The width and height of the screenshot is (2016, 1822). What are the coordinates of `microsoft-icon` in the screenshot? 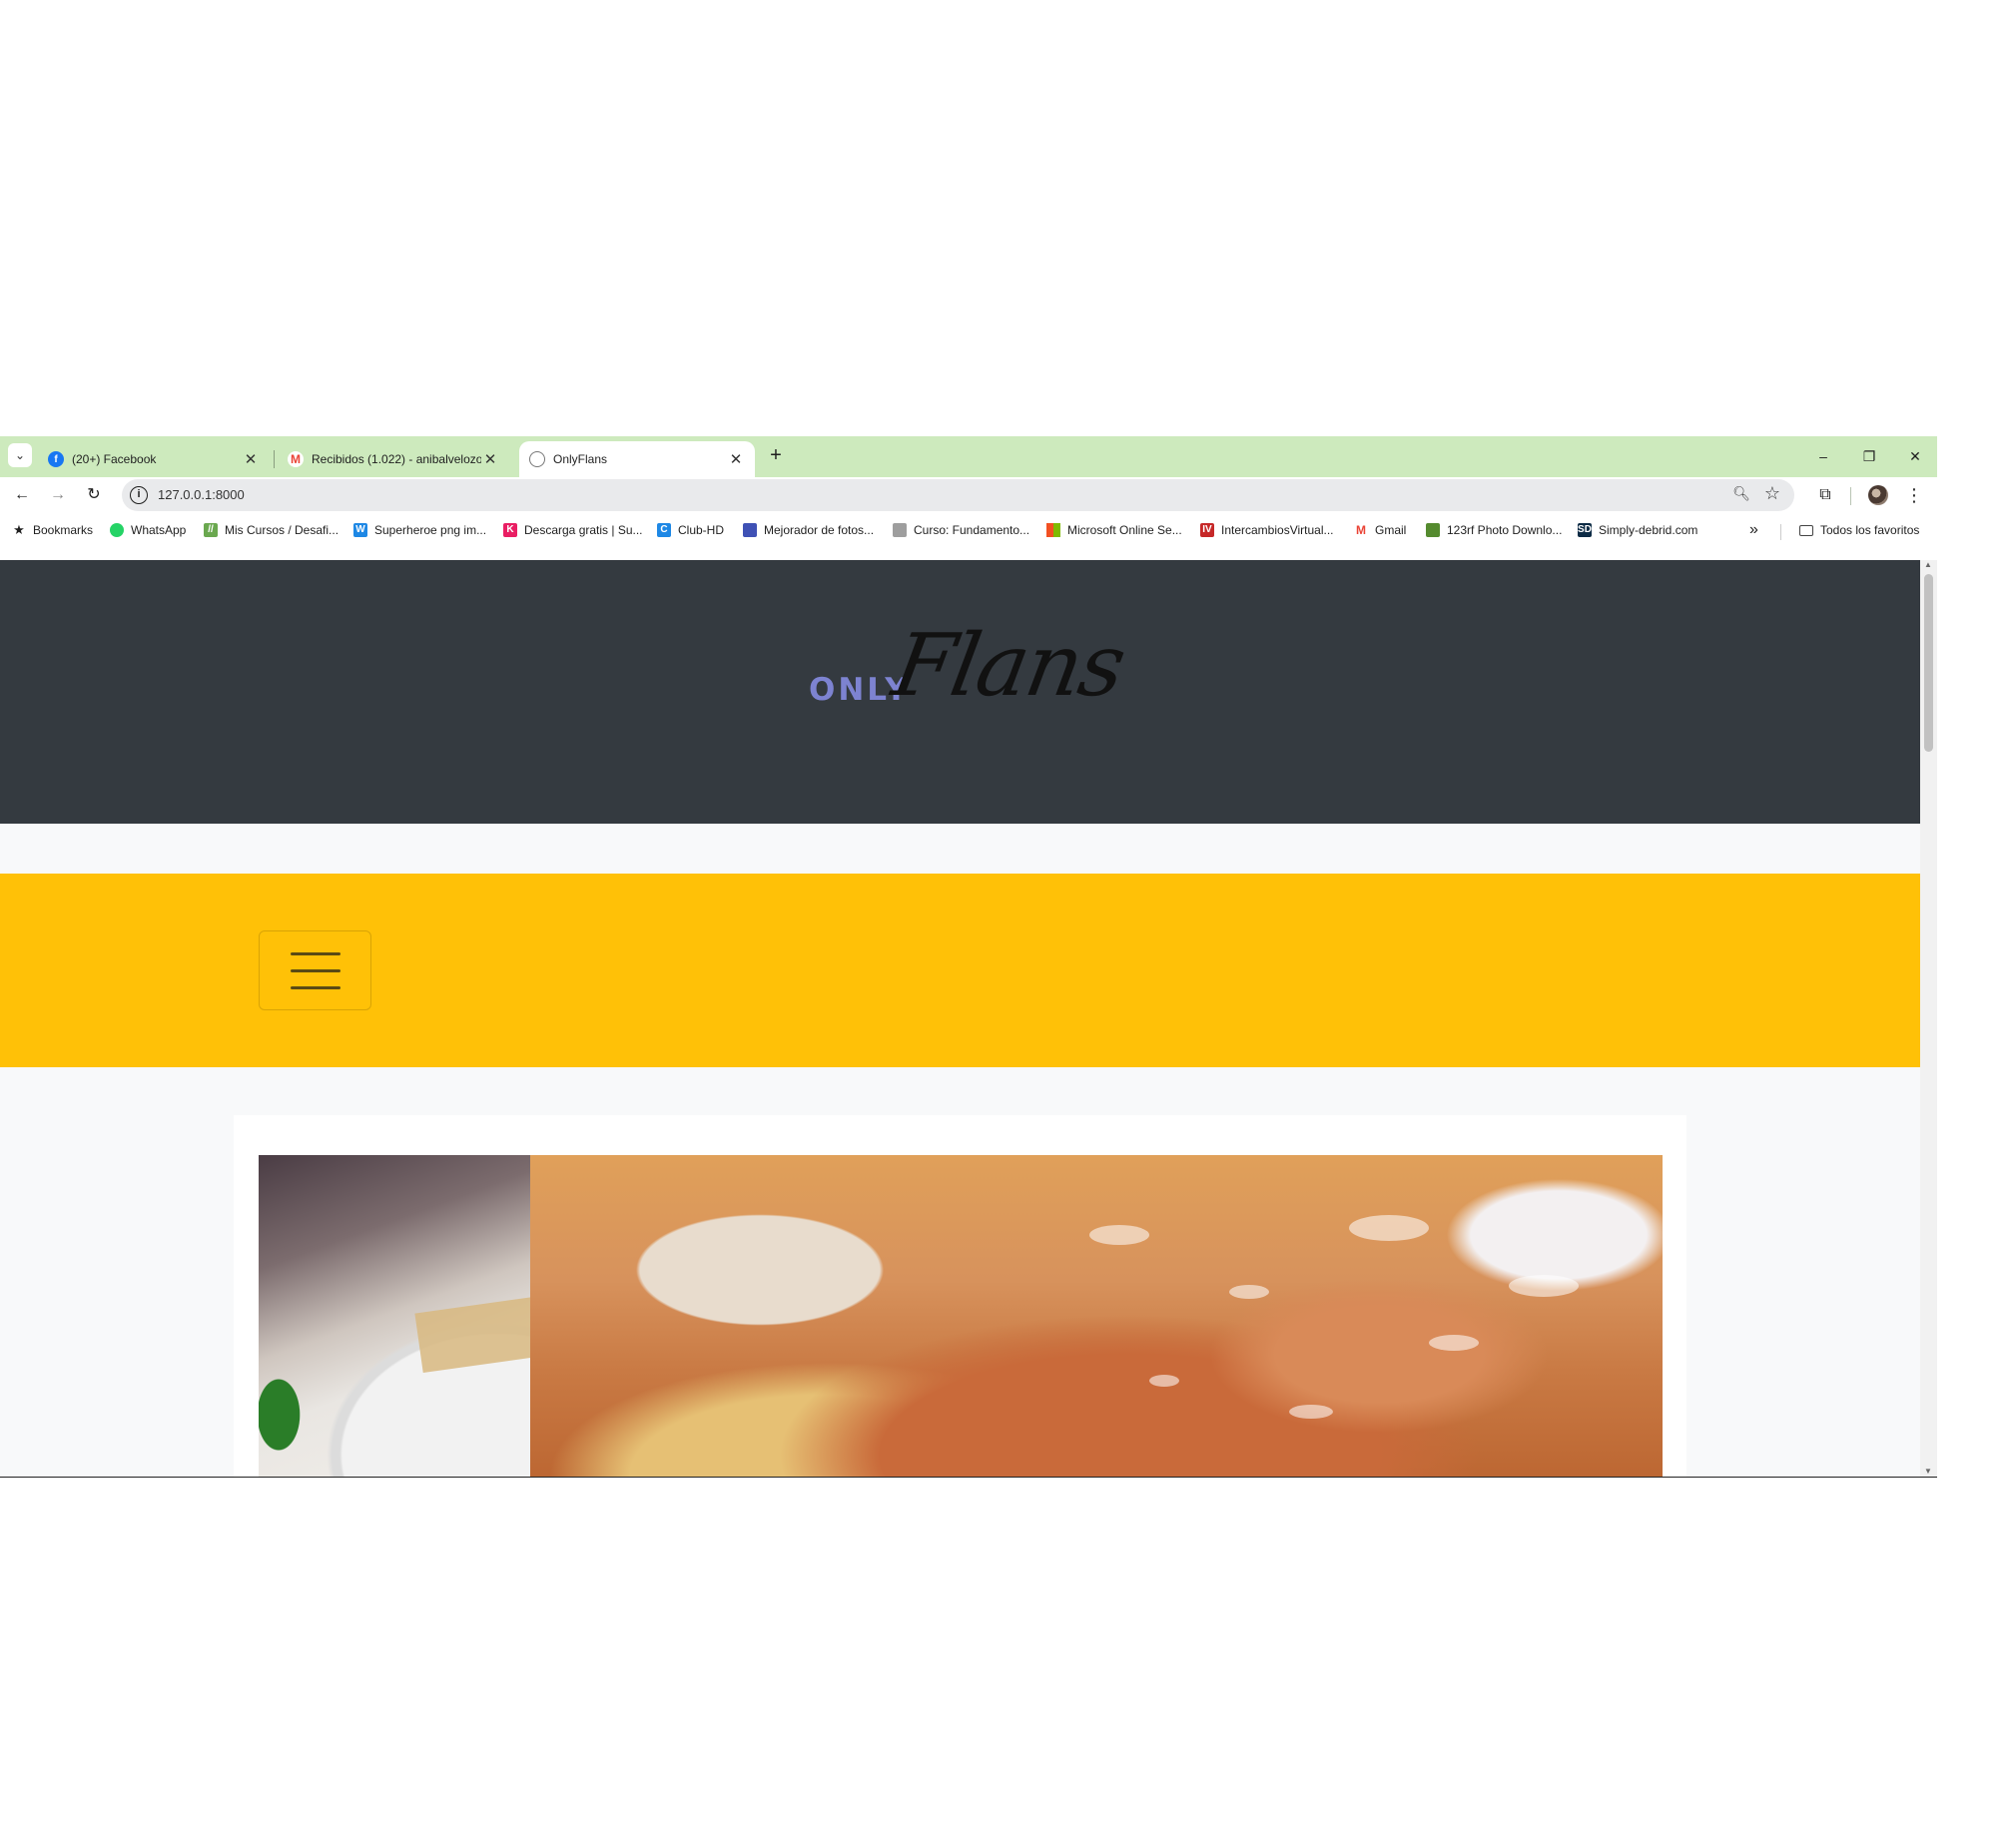 It's located at (1053, 530).